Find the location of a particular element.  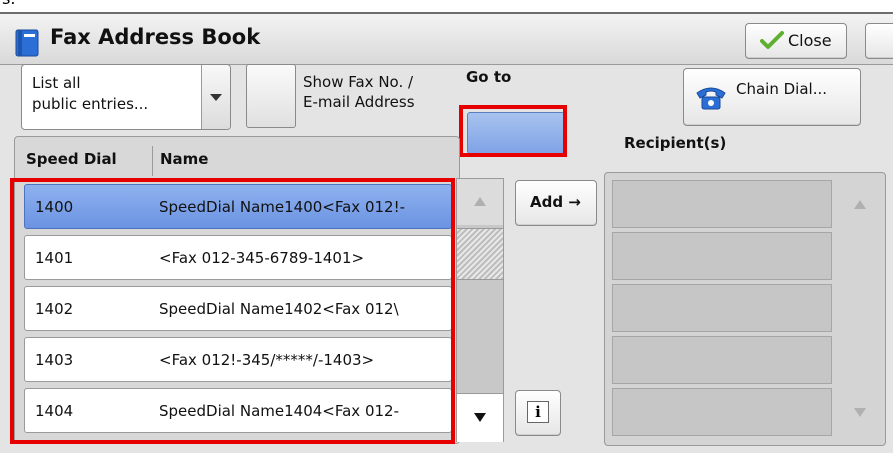

column-header-speed-dial: Speed Dial is located at coordinates (71, 164).